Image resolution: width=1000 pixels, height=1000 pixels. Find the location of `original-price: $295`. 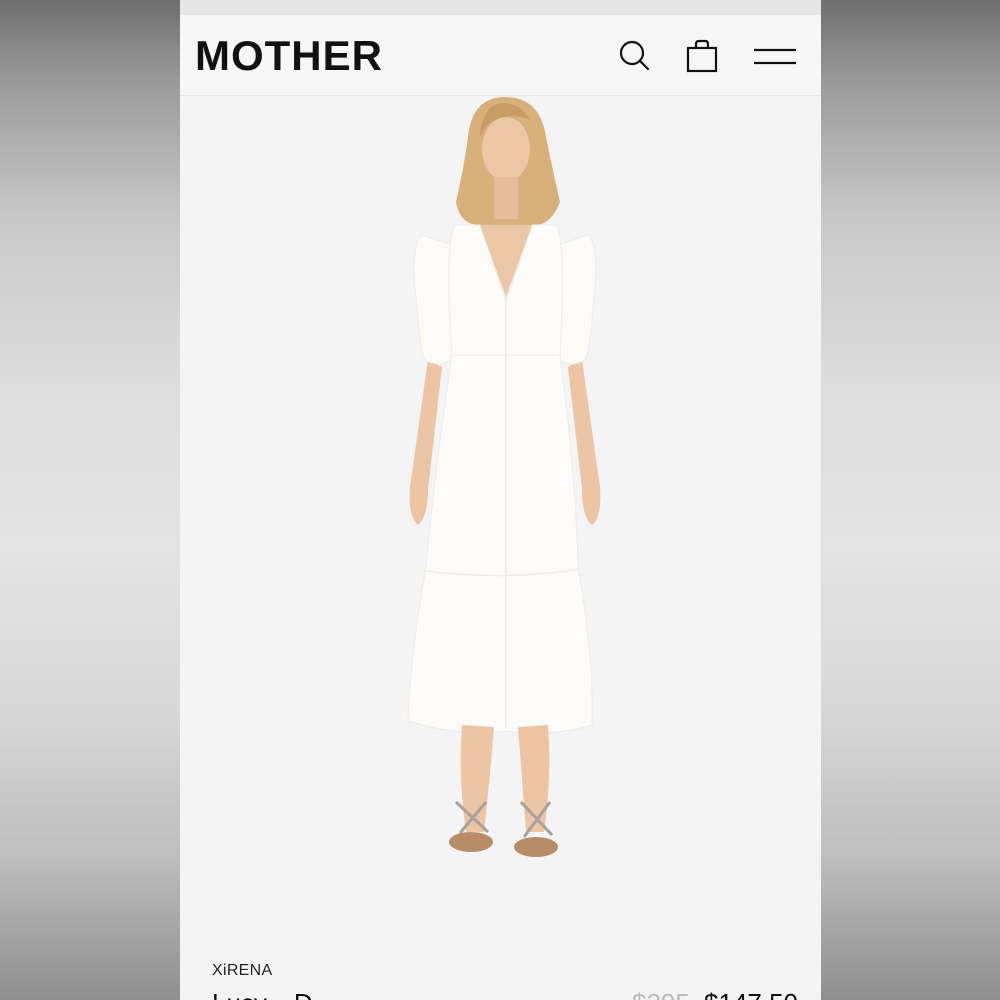

original-price: $295 is located at coordinates (661, 994).